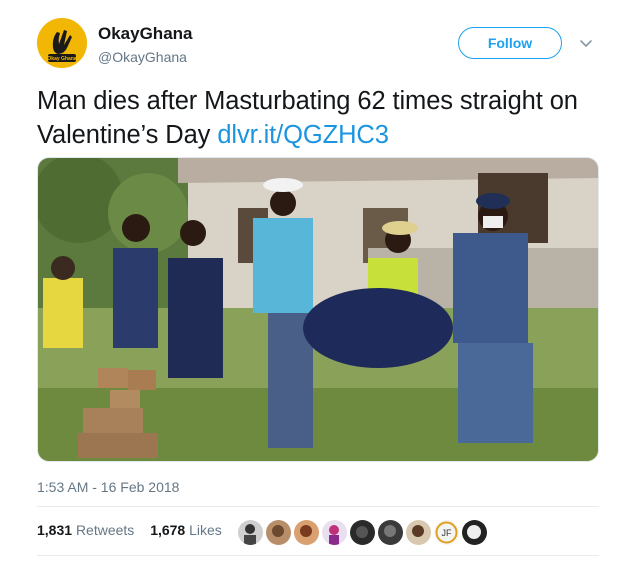 This screenshot has width=617, height=563. What do you see at coordinates (205, 530) in the screenshot?
I see `likes-label: Likes` at bounding box center [205, 530].